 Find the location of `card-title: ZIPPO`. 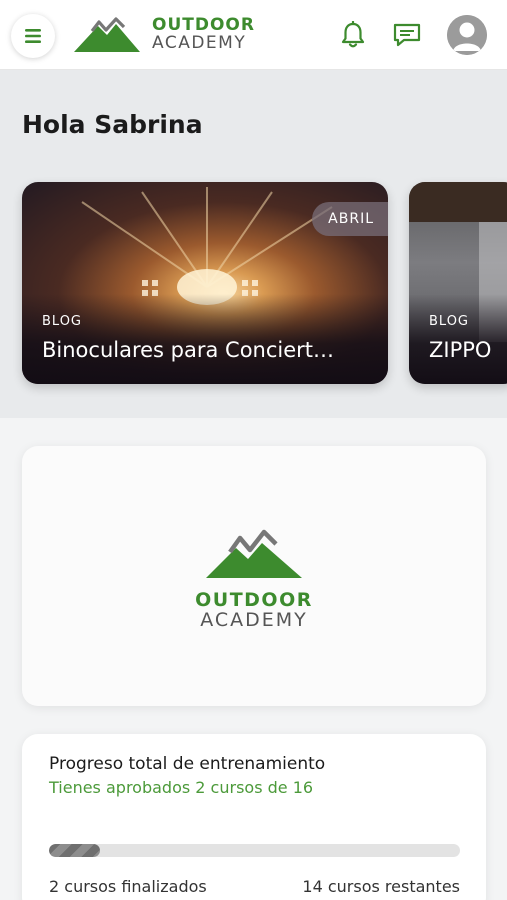

card-title: ZIPPO is located at coordinates (460, 350).